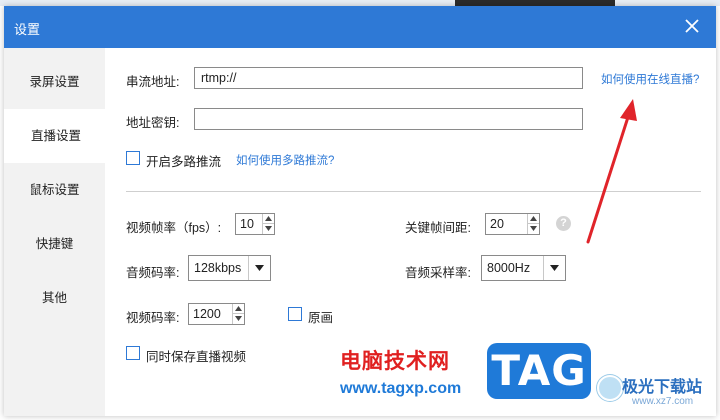  What do you see at coordinates (54, 190) in the screenshot?
I see `sidebar-item-mouse: 鼠标设置` at bounding box center [54, 190].